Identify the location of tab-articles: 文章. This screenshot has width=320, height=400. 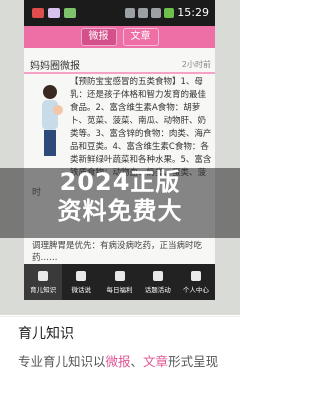
(140, 37).